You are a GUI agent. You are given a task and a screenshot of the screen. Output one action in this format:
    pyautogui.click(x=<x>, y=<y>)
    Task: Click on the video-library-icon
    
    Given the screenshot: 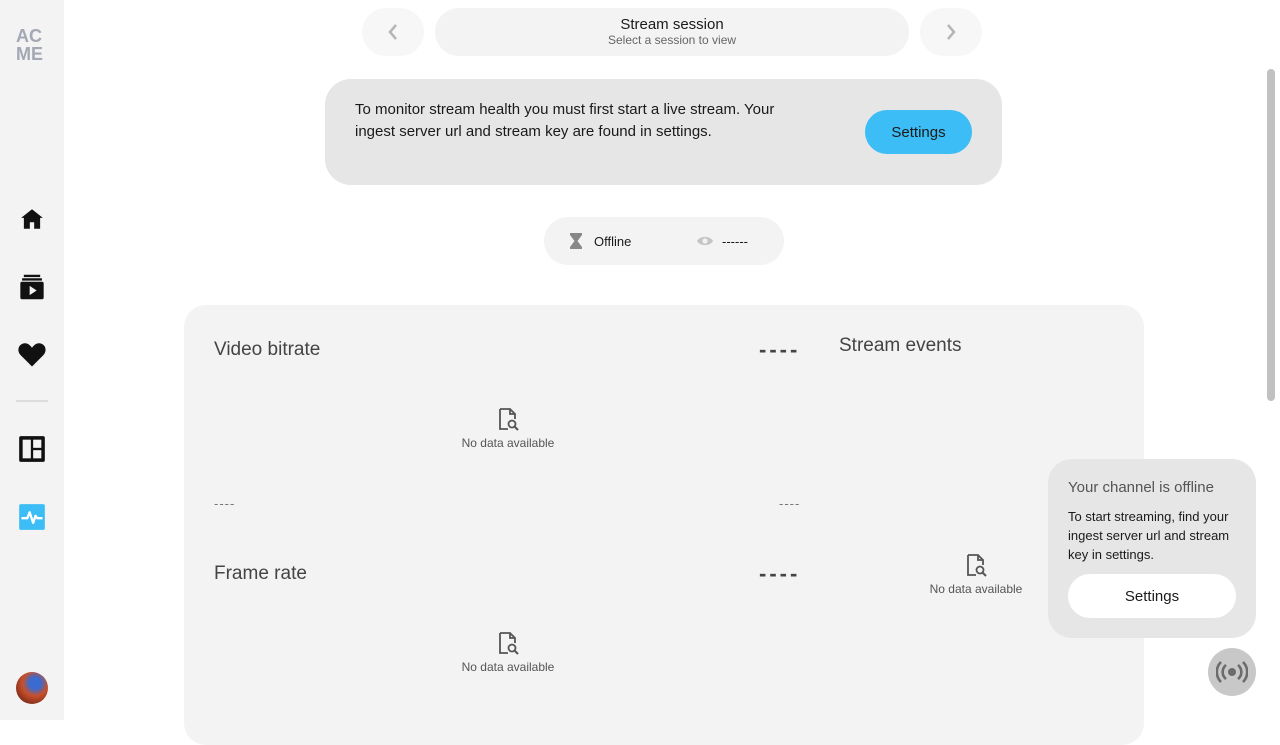 What is the action you would take?
    pyautogui.click(x=32, y=287)
    